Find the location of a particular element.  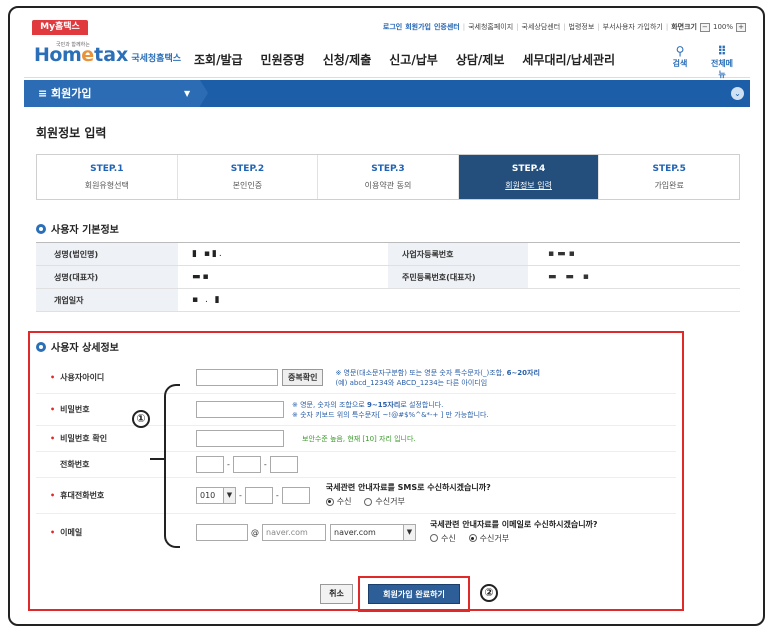

table-row: 개업일자 ▪ . ▮ is located at coordinates (388, 300).